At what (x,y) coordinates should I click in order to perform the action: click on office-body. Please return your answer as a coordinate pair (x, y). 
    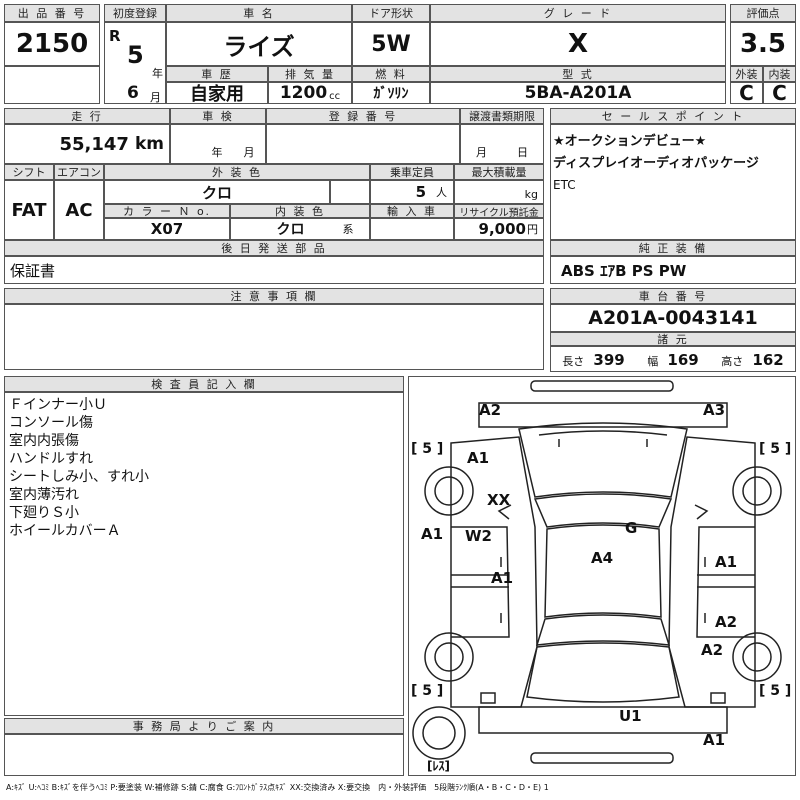
    Looking at the image, I should click on (204, 755).